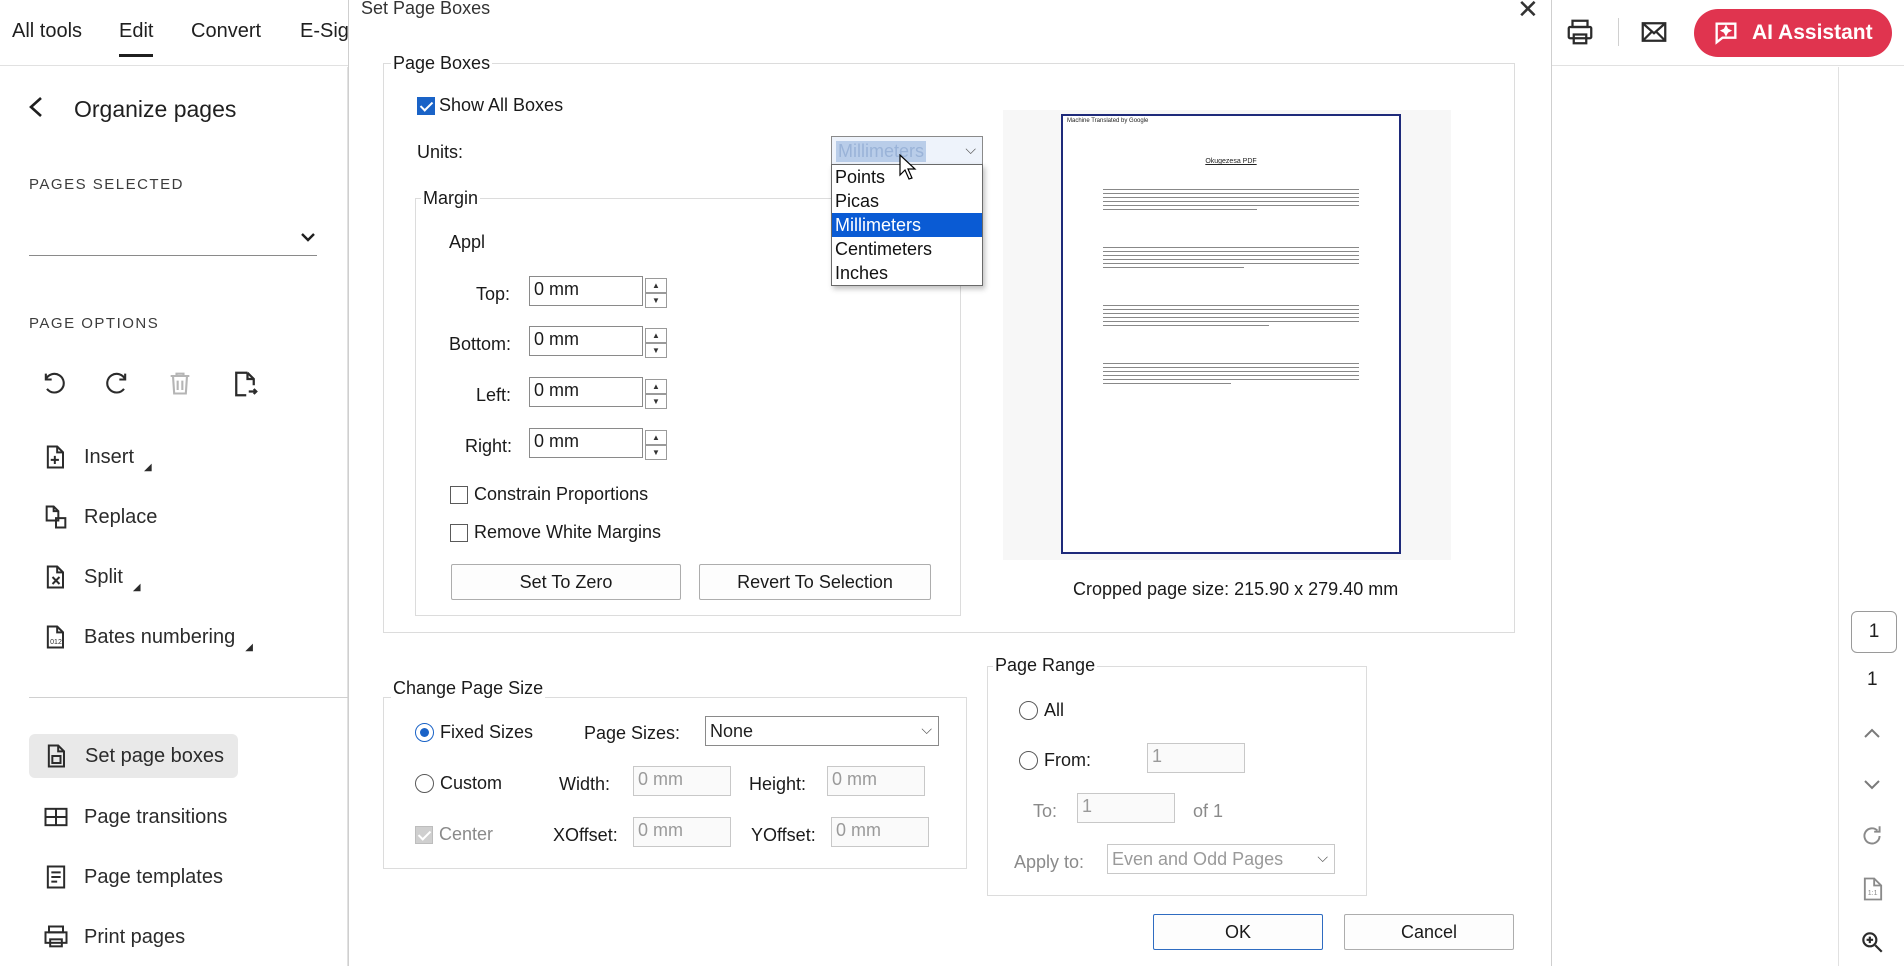  Describe the element at coordinates (1041, 710) in the screenshot. I see `all-pages-radio: All` at that location.